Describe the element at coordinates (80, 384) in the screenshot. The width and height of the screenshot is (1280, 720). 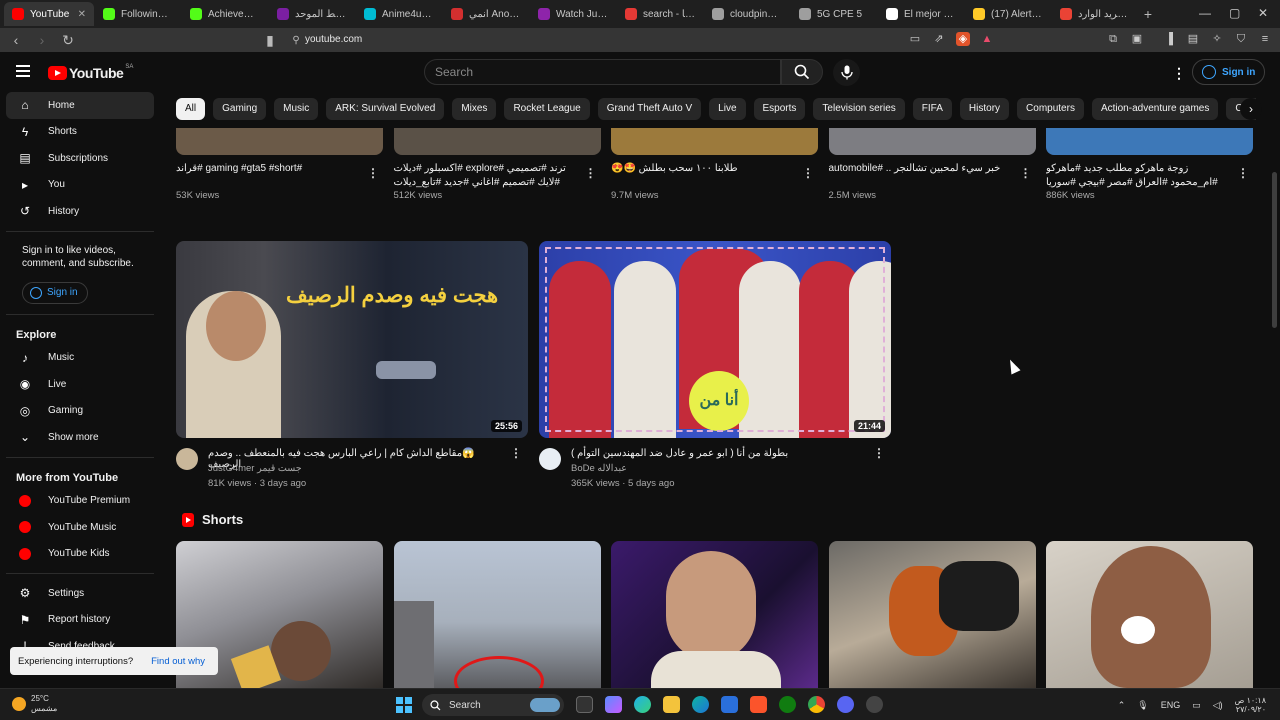
I see `sidebar-item-live: ◉ Live` at that location.